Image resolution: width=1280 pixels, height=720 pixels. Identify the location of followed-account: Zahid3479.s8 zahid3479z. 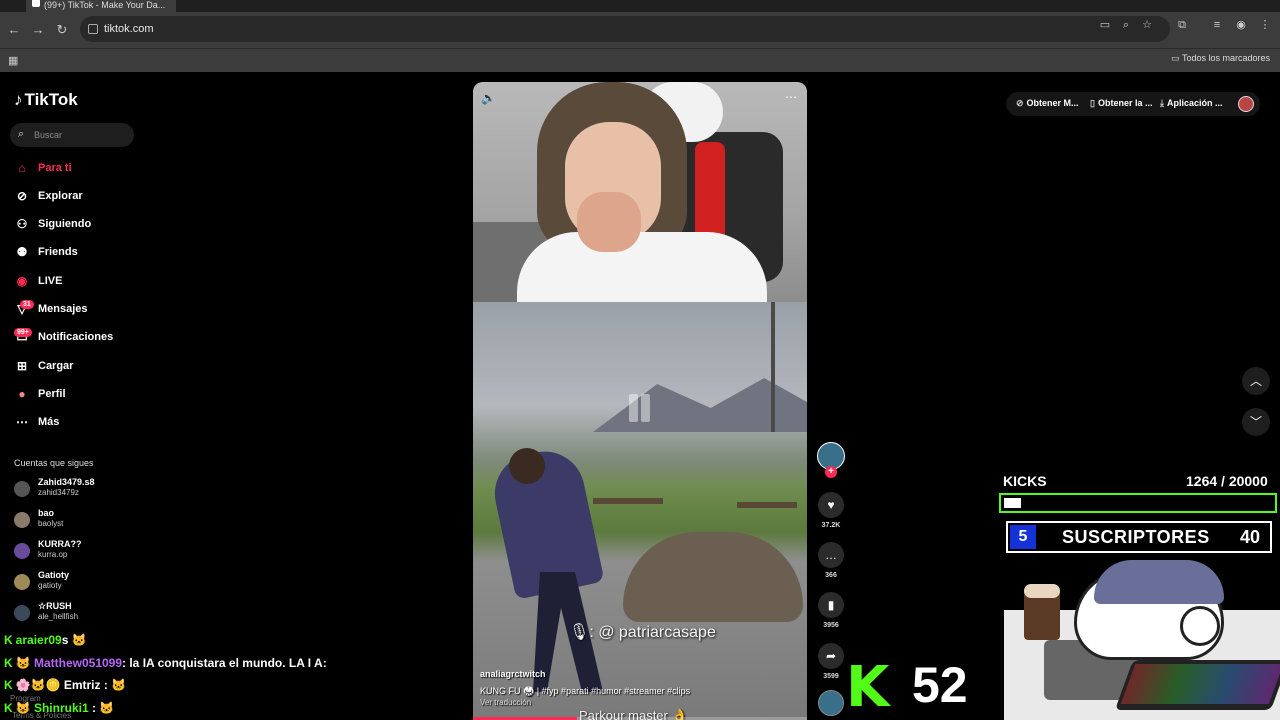
(79, 490).